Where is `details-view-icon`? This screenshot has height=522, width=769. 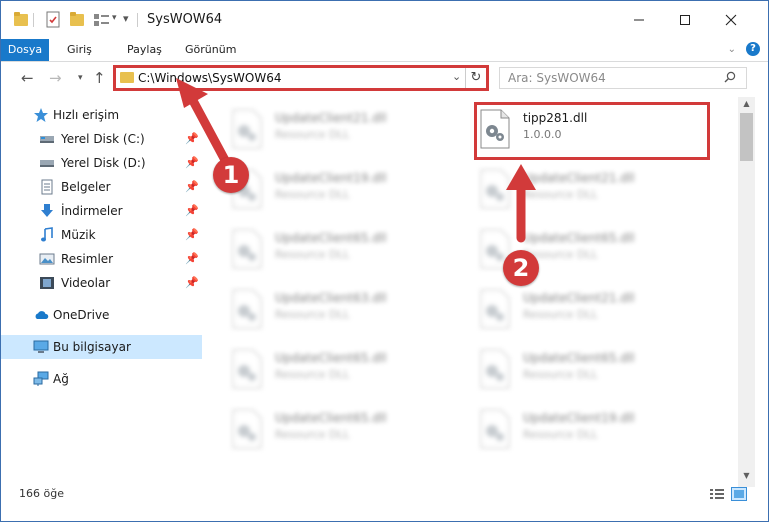 details-view-icon is located at coordinates (717, 494).